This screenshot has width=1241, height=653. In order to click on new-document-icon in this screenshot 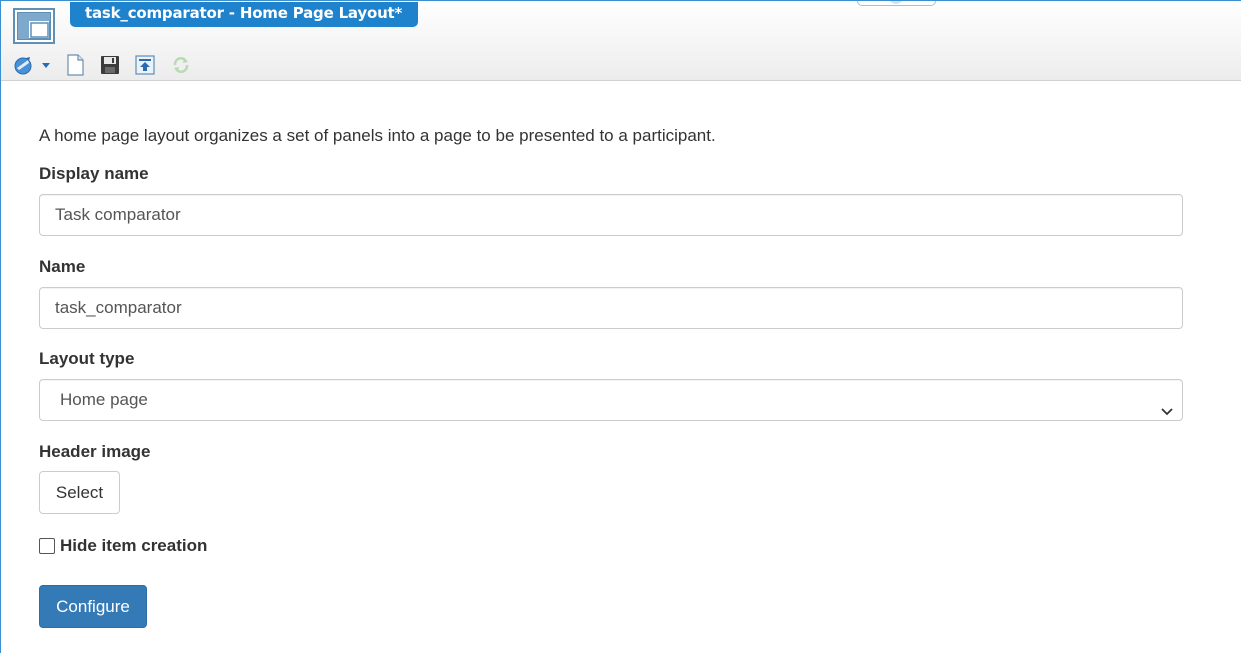, I will do `click(75, 65)`.